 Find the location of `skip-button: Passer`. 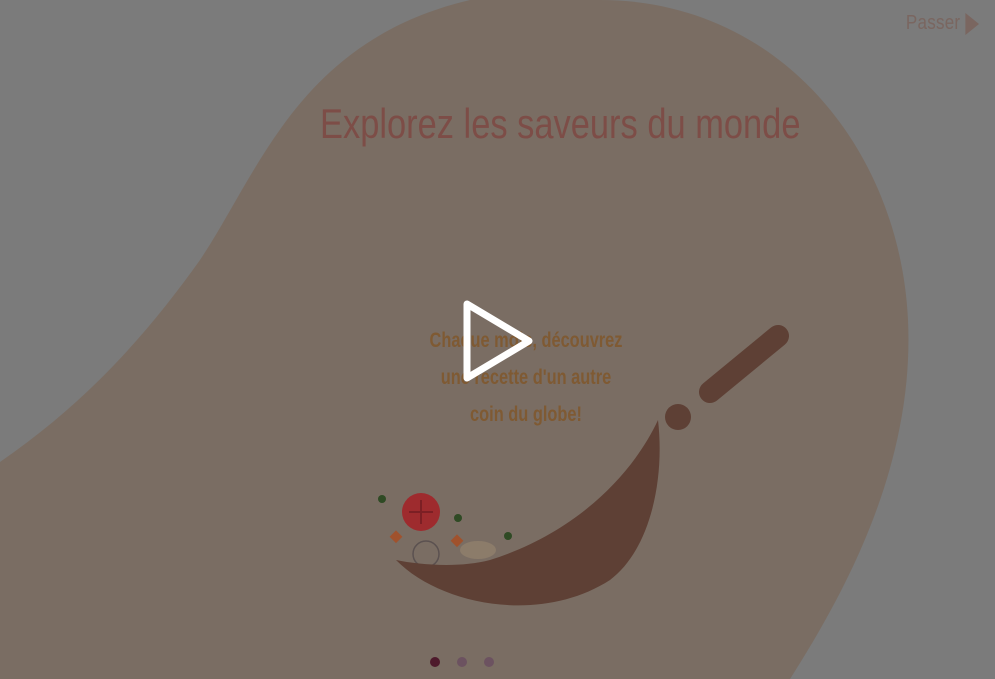

skip-button: Passer is located at coordinates (942, 23).